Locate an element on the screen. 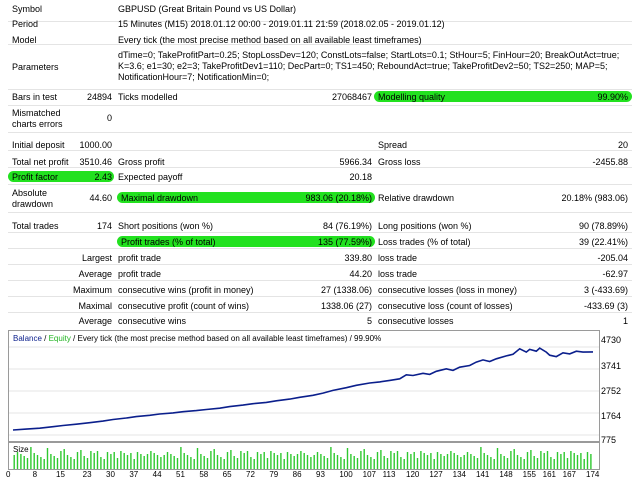 Image resolution: width=640 pixels, height=480 pixels. expected-payoff-label: Expected payoff is located at coordinates (150, 177).